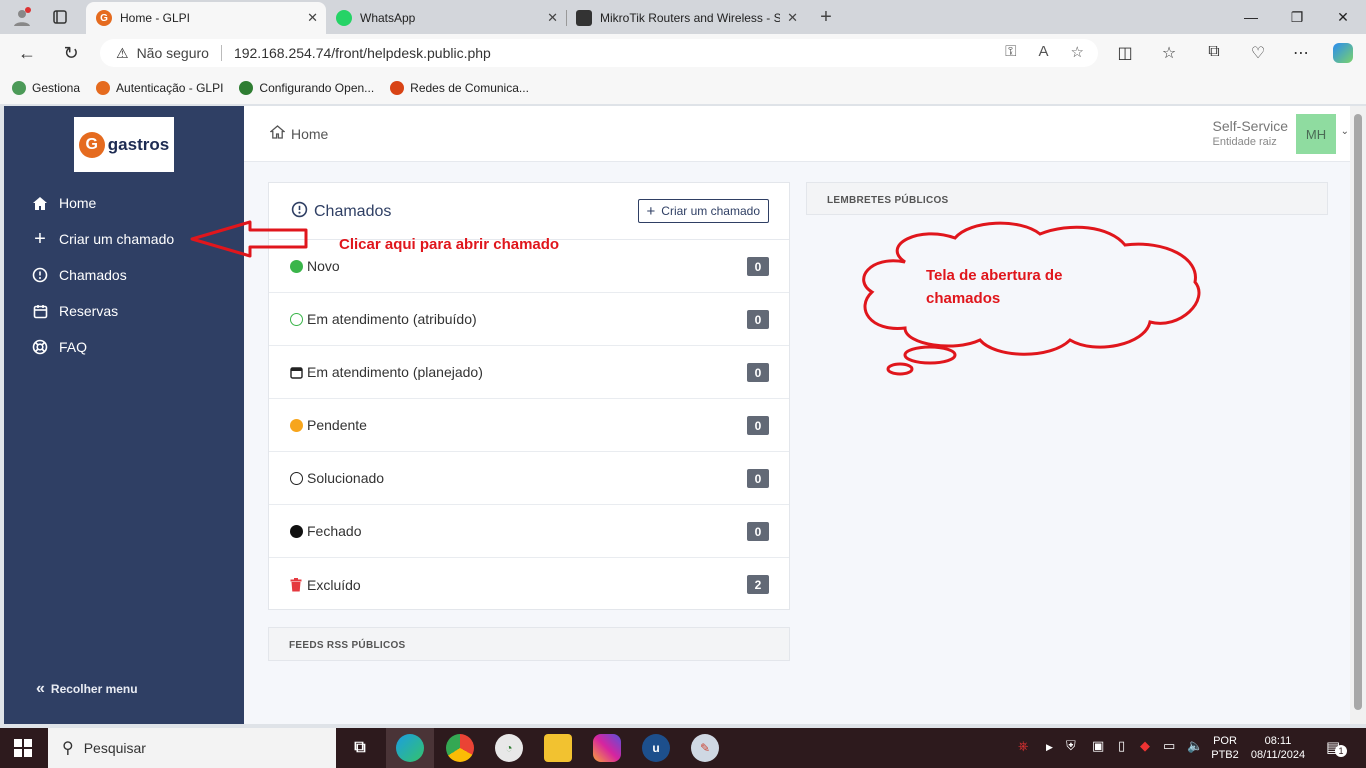 The image size is (1366, 768). I want to click on language-indicator: POR PTB2, so click(1225, 748).